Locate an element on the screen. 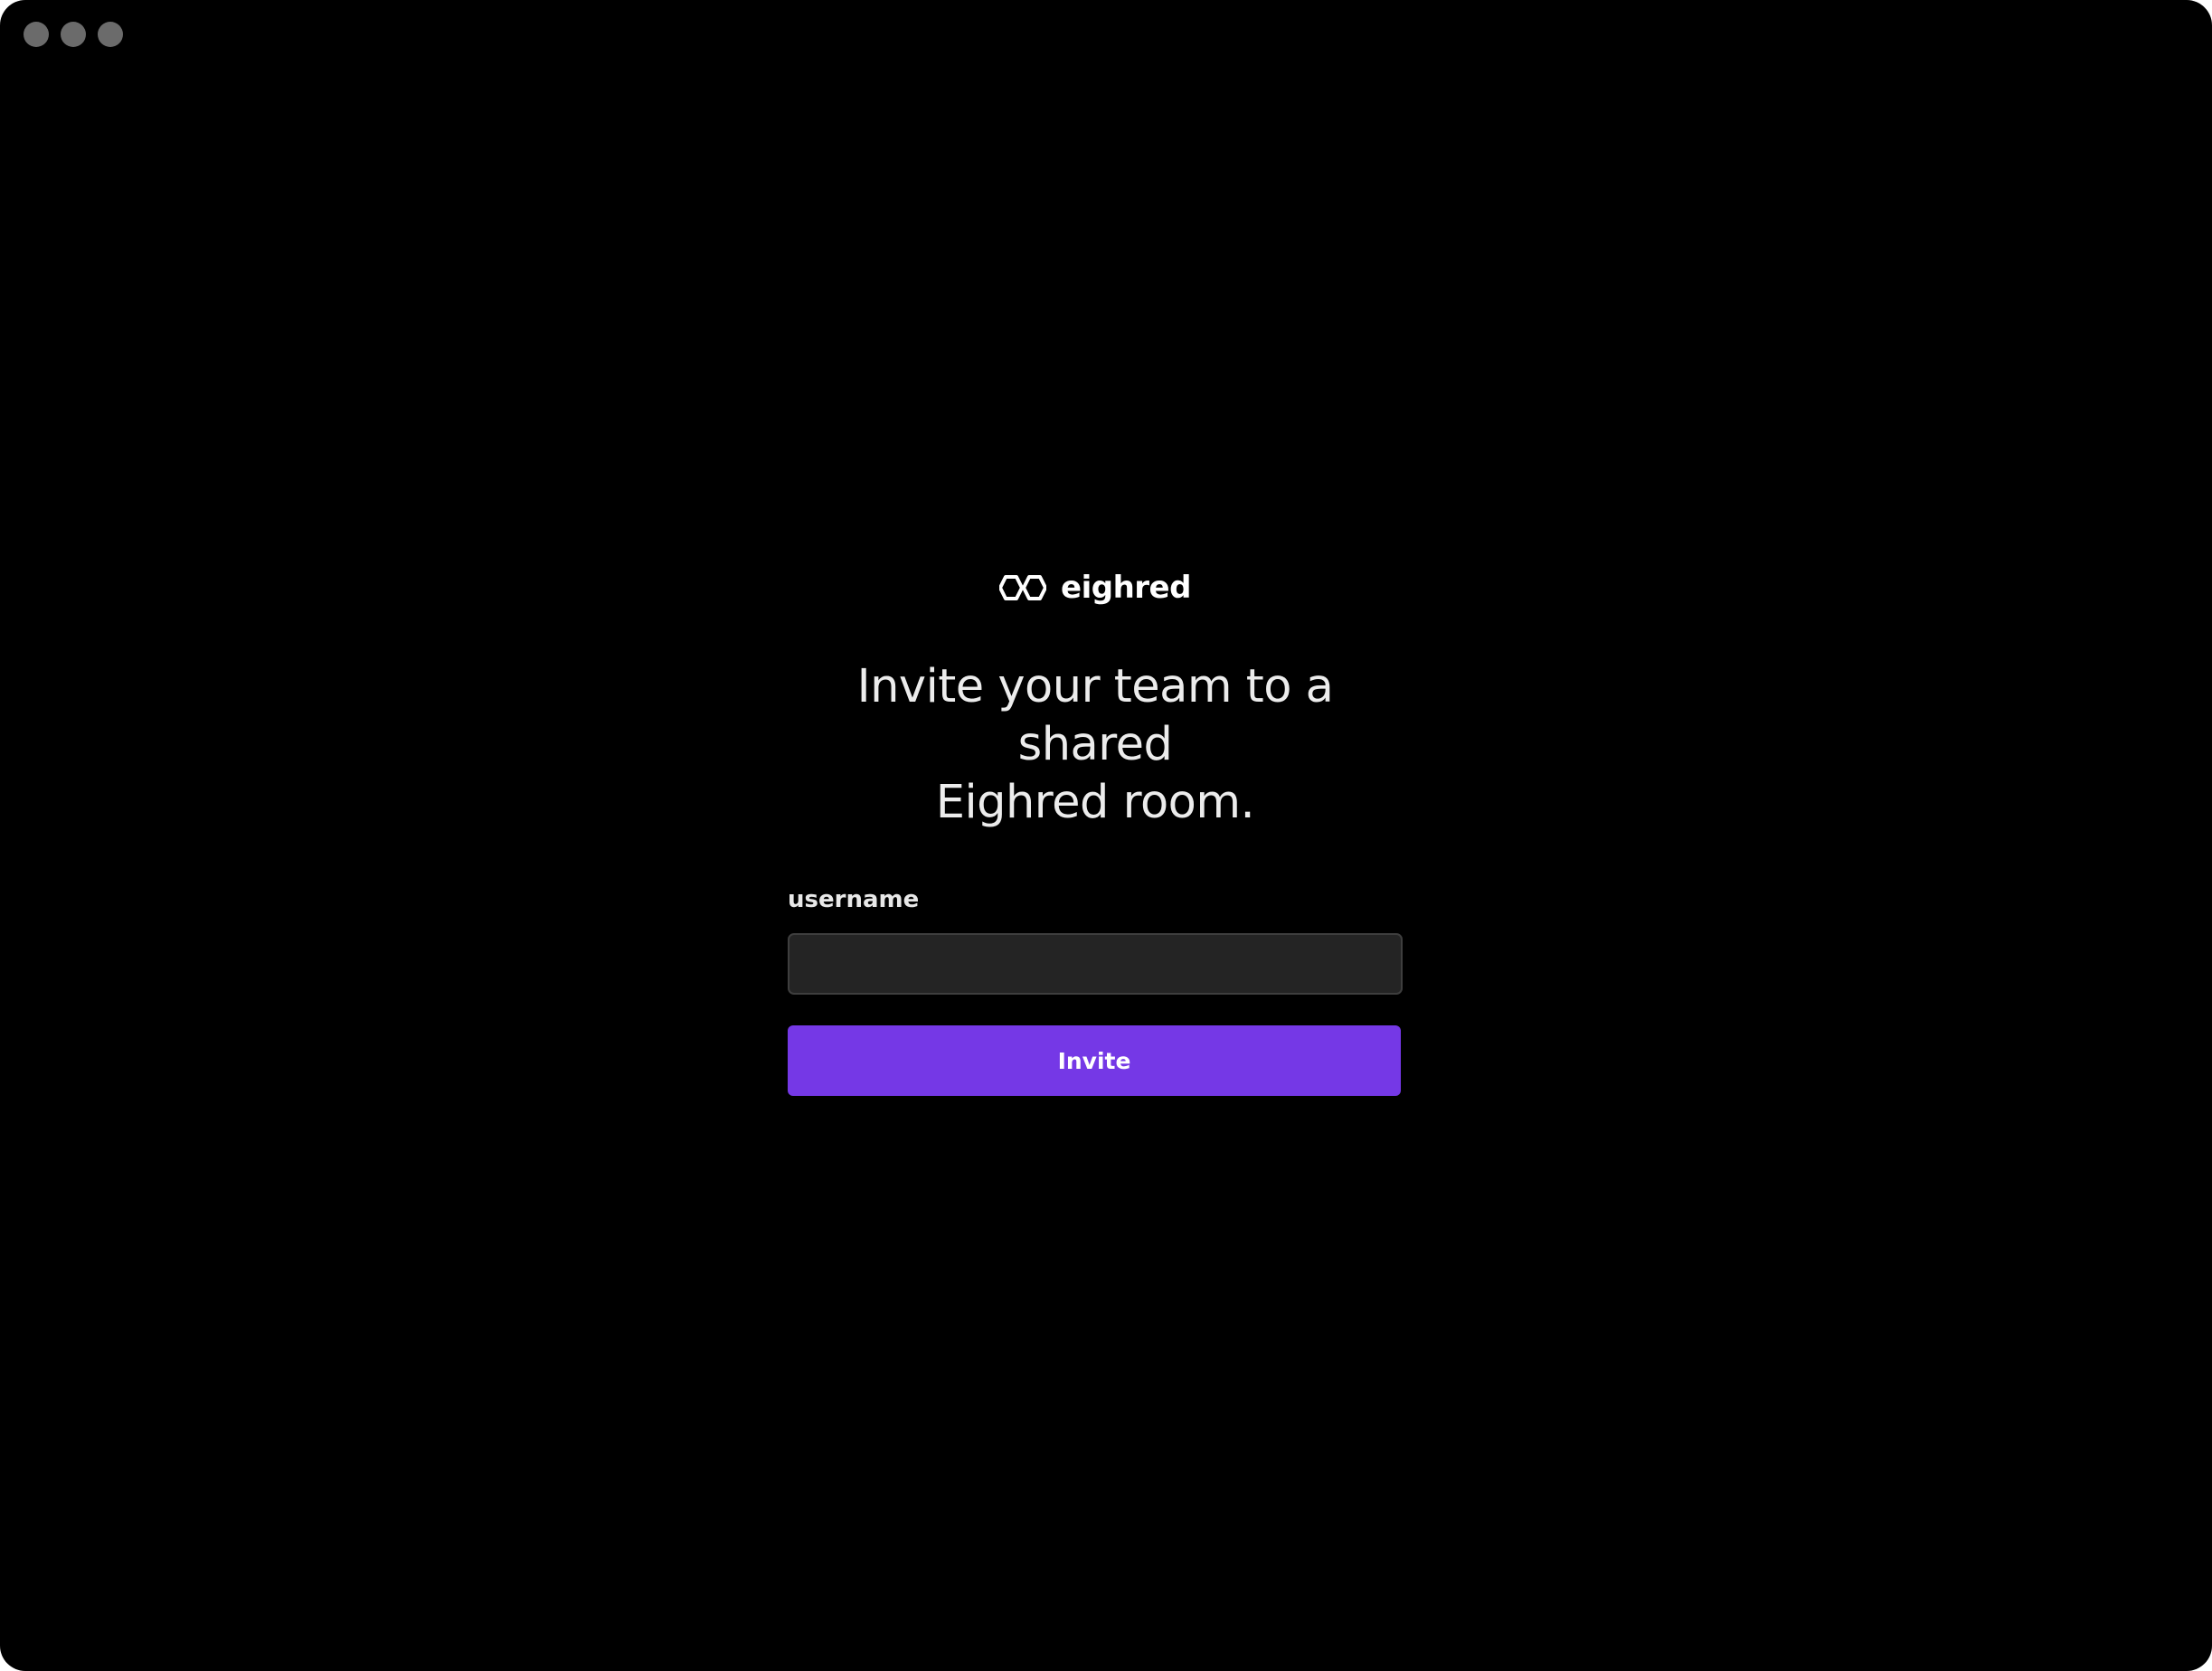 The image size is (2212, 1671). username-input is located at coordinates (1096, 964).